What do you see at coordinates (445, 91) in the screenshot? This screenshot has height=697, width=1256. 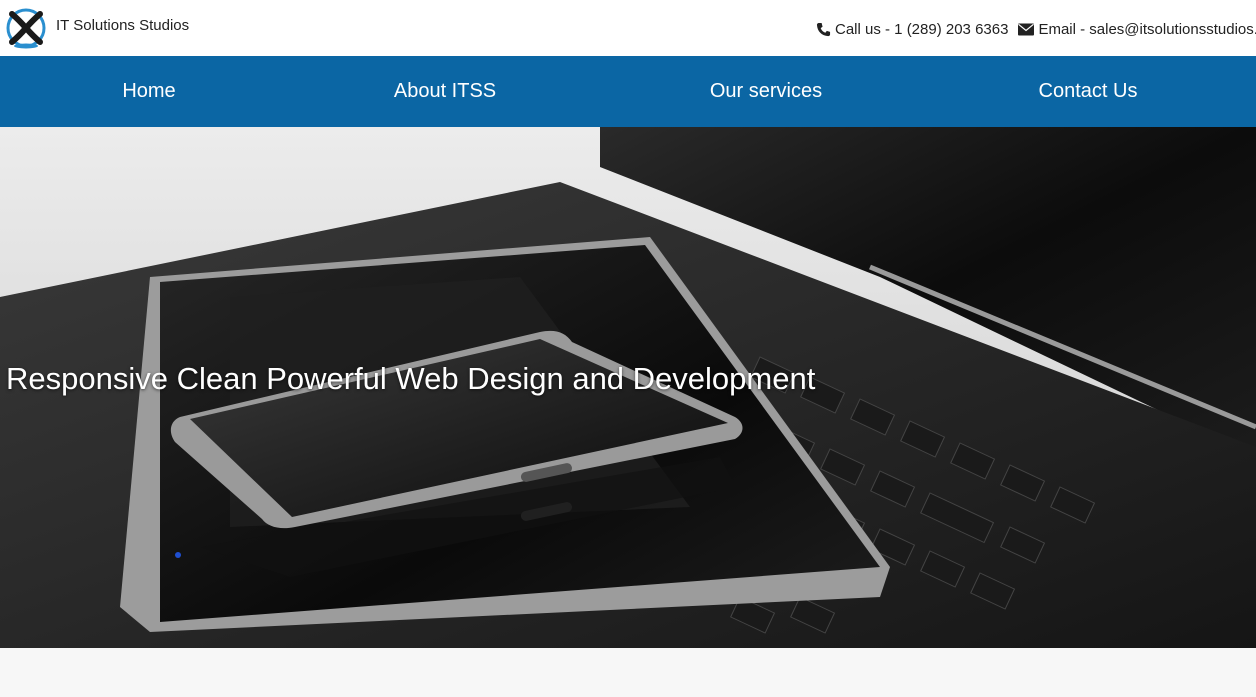 I see `nav-item-about: About ITSS` at bounding box center [445, 91].